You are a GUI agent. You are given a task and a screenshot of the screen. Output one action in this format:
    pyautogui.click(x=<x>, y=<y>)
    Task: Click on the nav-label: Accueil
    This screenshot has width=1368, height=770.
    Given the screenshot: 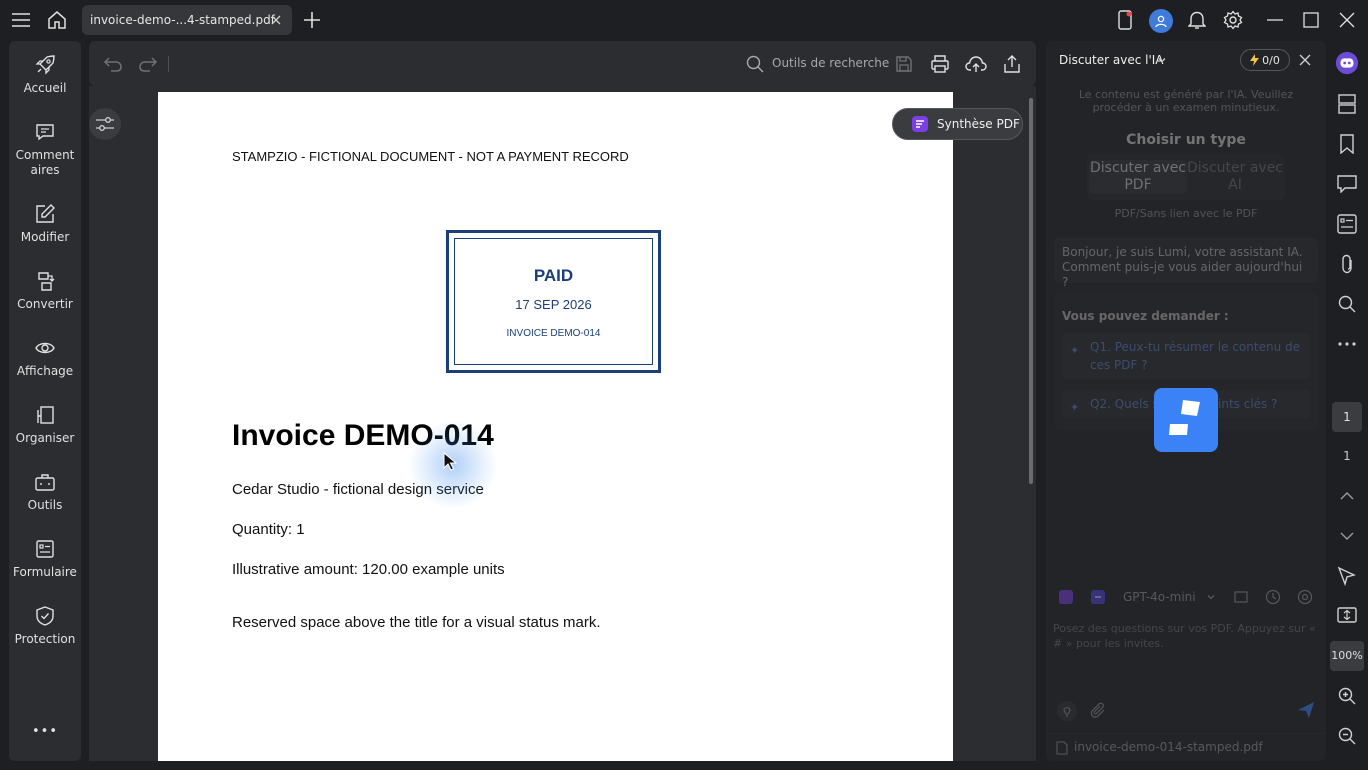 What is the action you would take?
    pyautogui.click(x=45, y=88)
    